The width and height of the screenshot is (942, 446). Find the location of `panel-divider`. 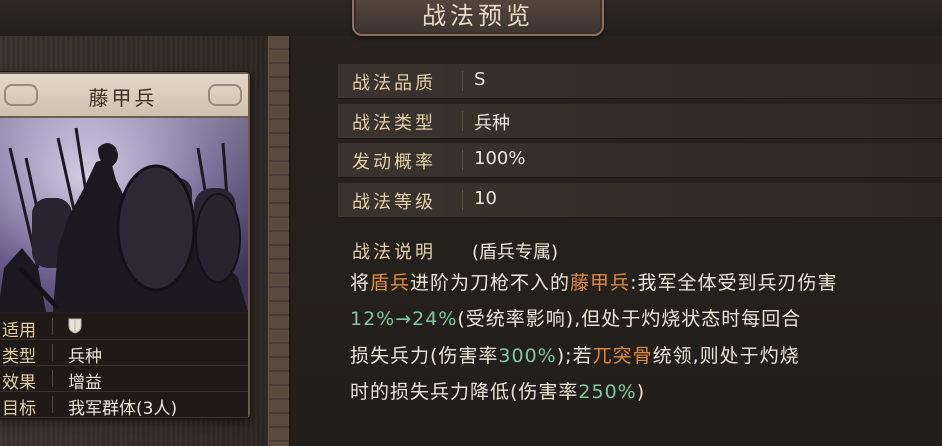

panel-divider is located at coordinates (279, 241).